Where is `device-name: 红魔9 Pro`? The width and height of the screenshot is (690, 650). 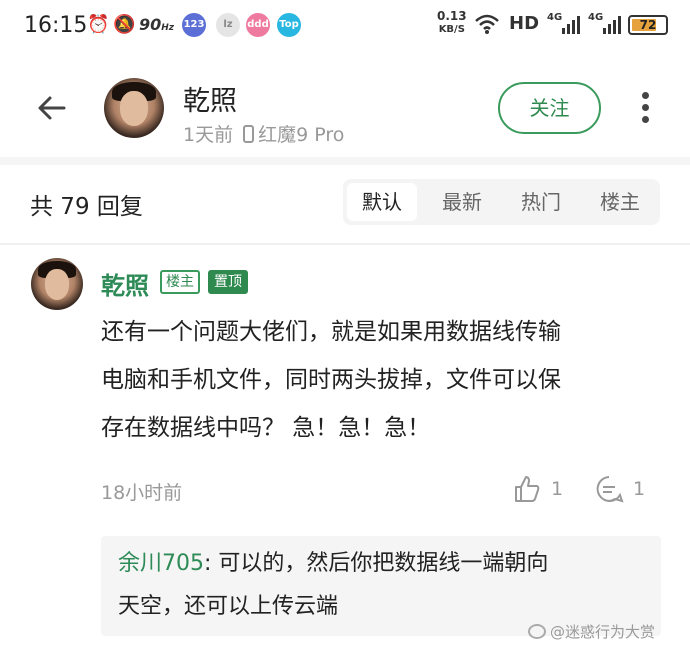
device-name: 红魔9 Pro is located at coordinates (301, 135).